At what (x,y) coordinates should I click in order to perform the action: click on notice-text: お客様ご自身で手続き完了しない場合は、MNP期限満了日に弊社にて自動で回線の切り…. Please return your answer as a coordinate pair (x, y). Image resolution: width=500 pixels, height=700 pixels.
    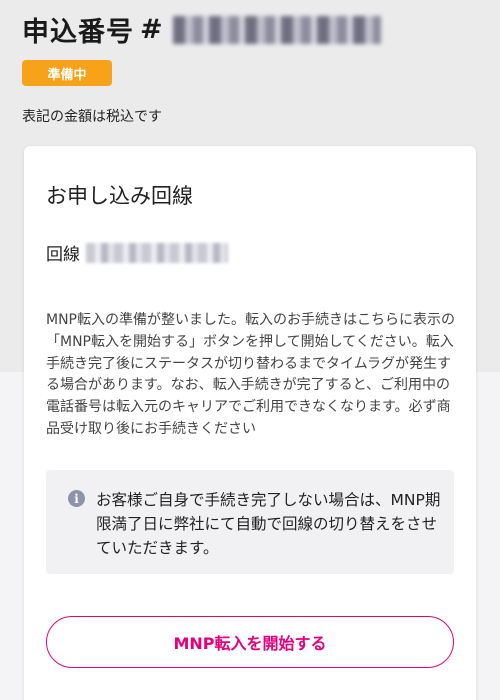
    Looking at the image, I should click on (268, 524).